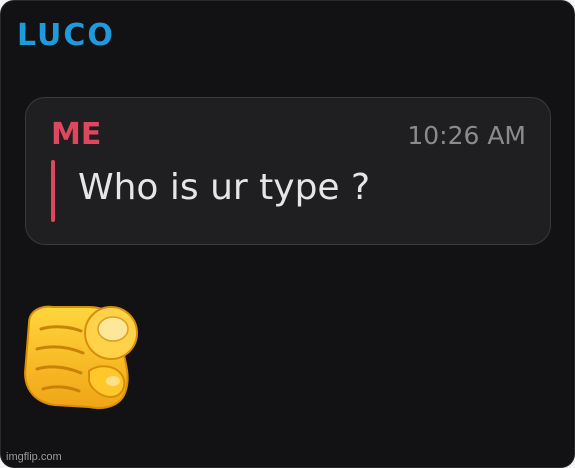 The image size is (575, 468). Describe the element at coordinates (53, 191) in the screenshot. I see `quote-accent-bar` at that location.